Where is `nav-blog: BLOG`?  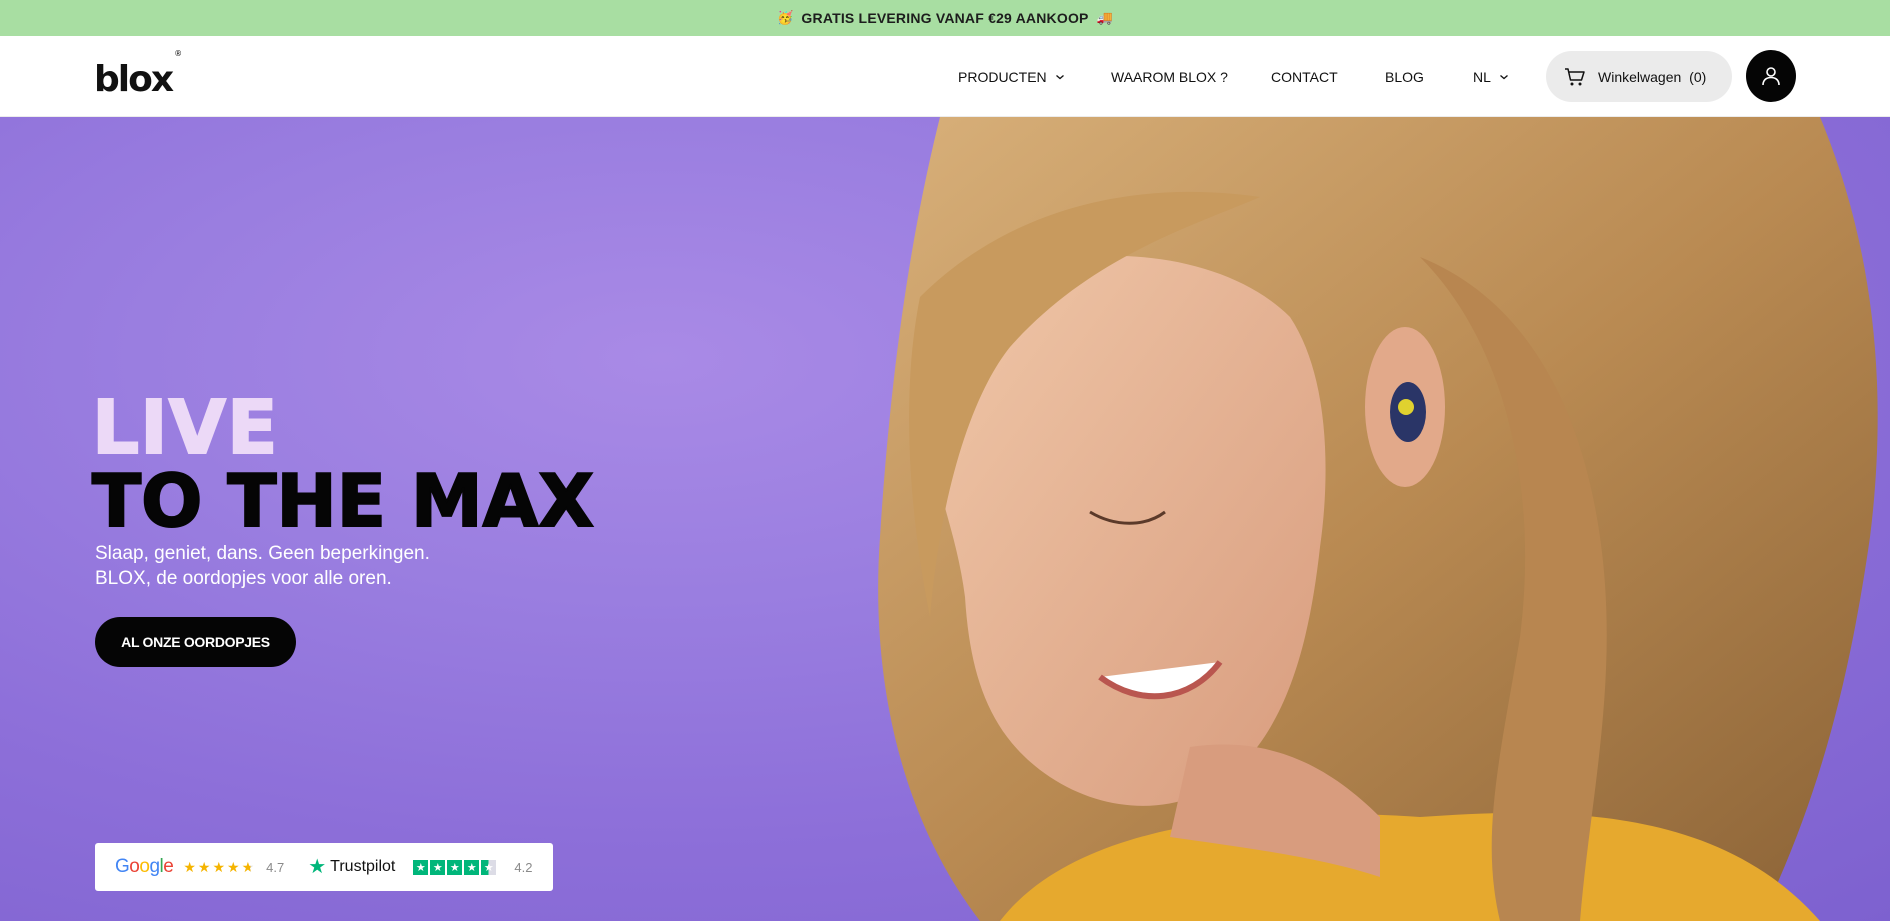 nav-blog: BLOG is located at coordinates (1404, 76).